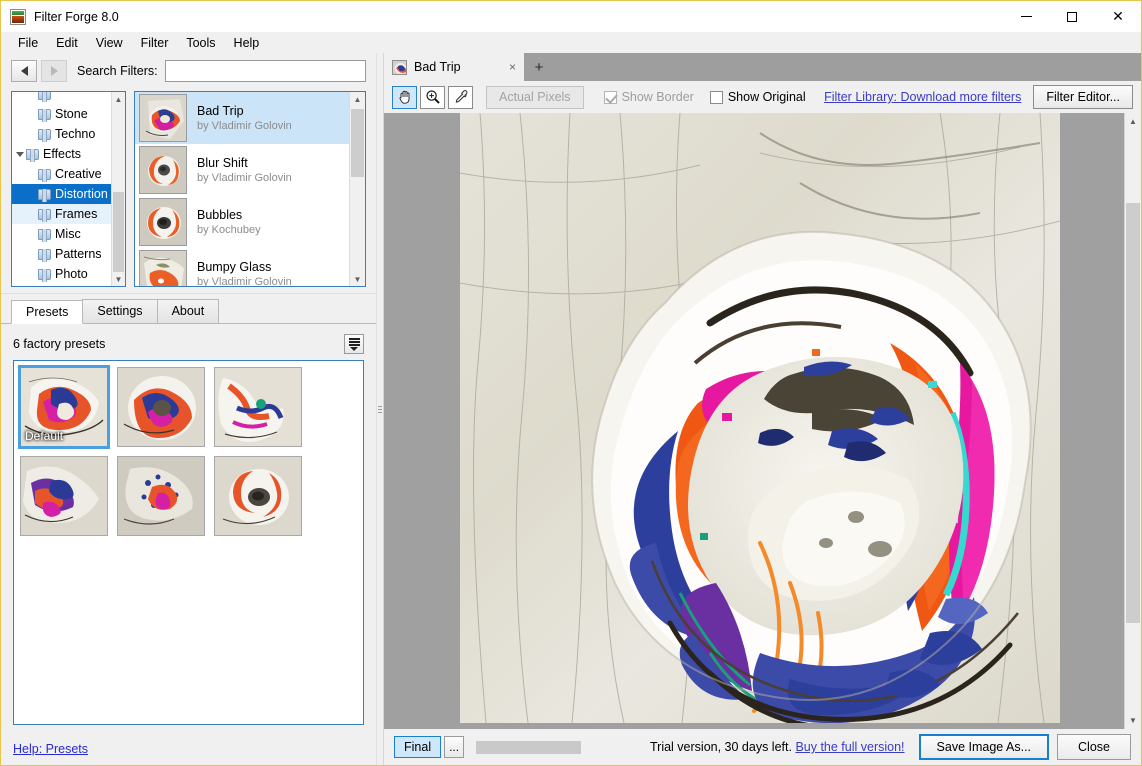 This screenshot has height=766, width=1142. I want to click on sidebar-item-misc: Misc, so click(61, 234).